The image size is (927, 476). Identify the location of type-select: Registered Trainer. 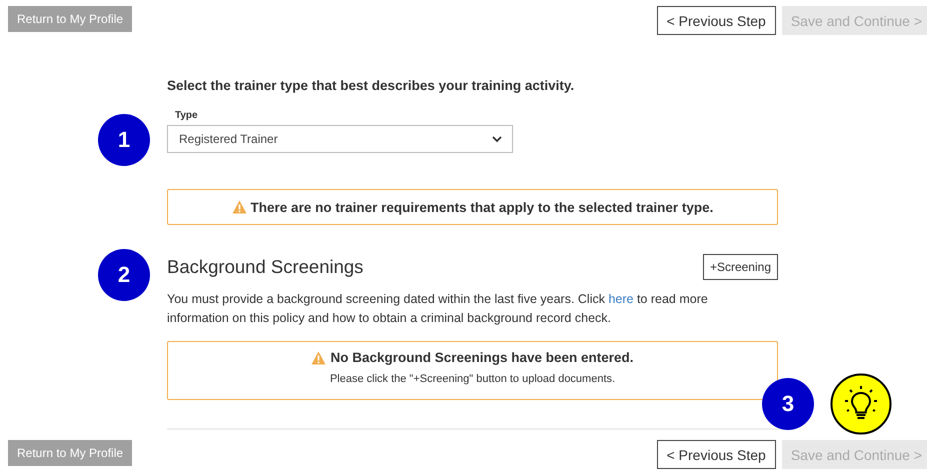
(340, 139).